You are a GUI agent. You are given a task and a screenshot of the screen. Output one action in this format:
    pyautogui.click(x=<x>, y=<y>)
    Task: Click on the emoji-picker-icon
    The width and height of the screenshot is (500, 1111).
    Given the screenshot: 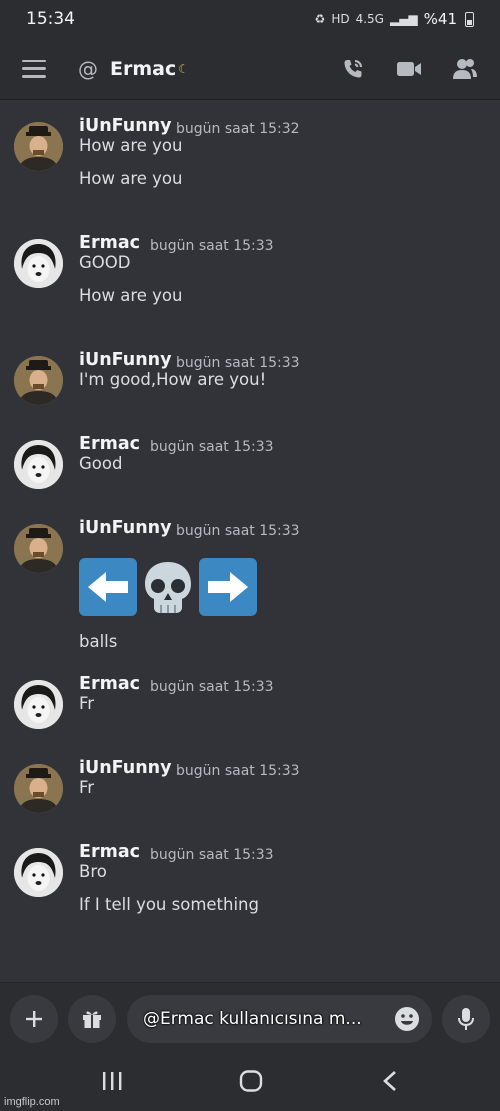 What is the action you would take?
    pyautogui.click(x=407, y=1019)
    